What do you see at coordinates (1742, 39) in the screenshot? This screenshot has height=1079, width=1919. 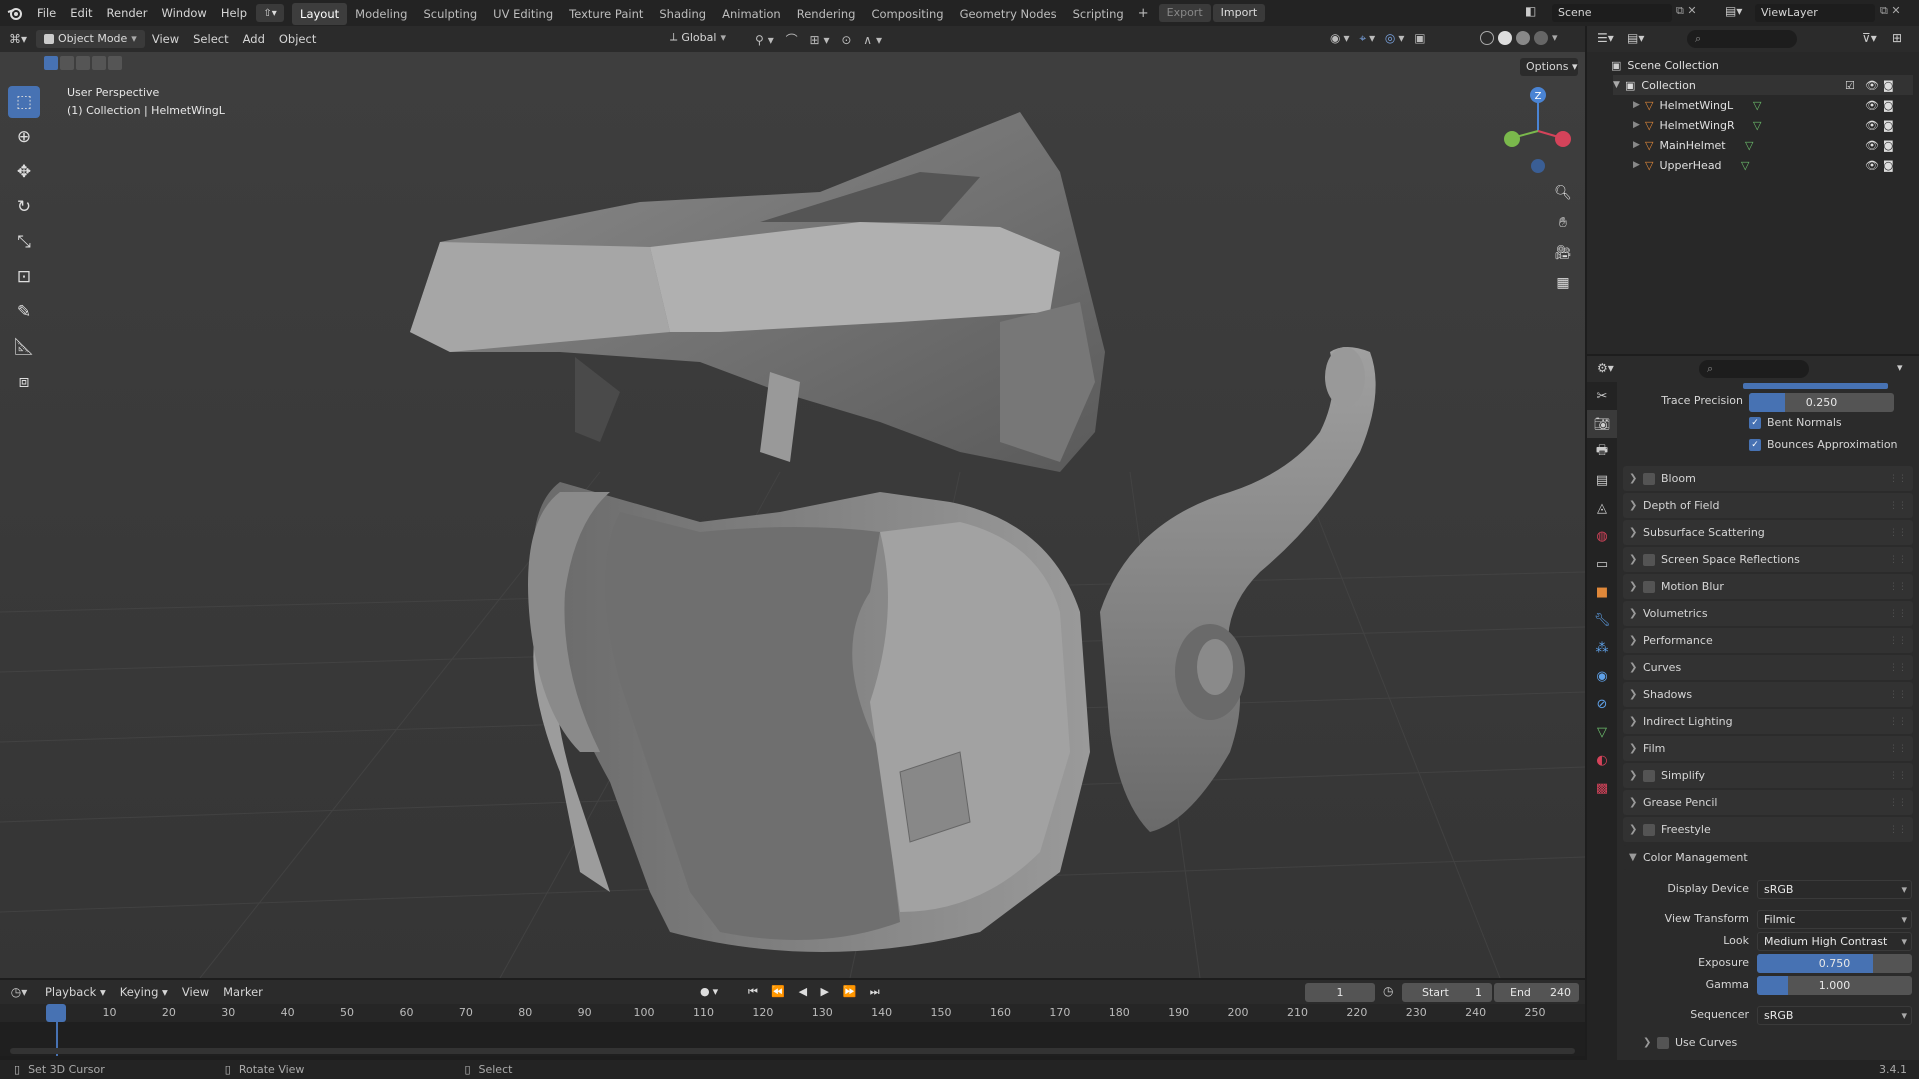 I see `outliner-search-input: ⌕` at bounding box center [1742, 39].